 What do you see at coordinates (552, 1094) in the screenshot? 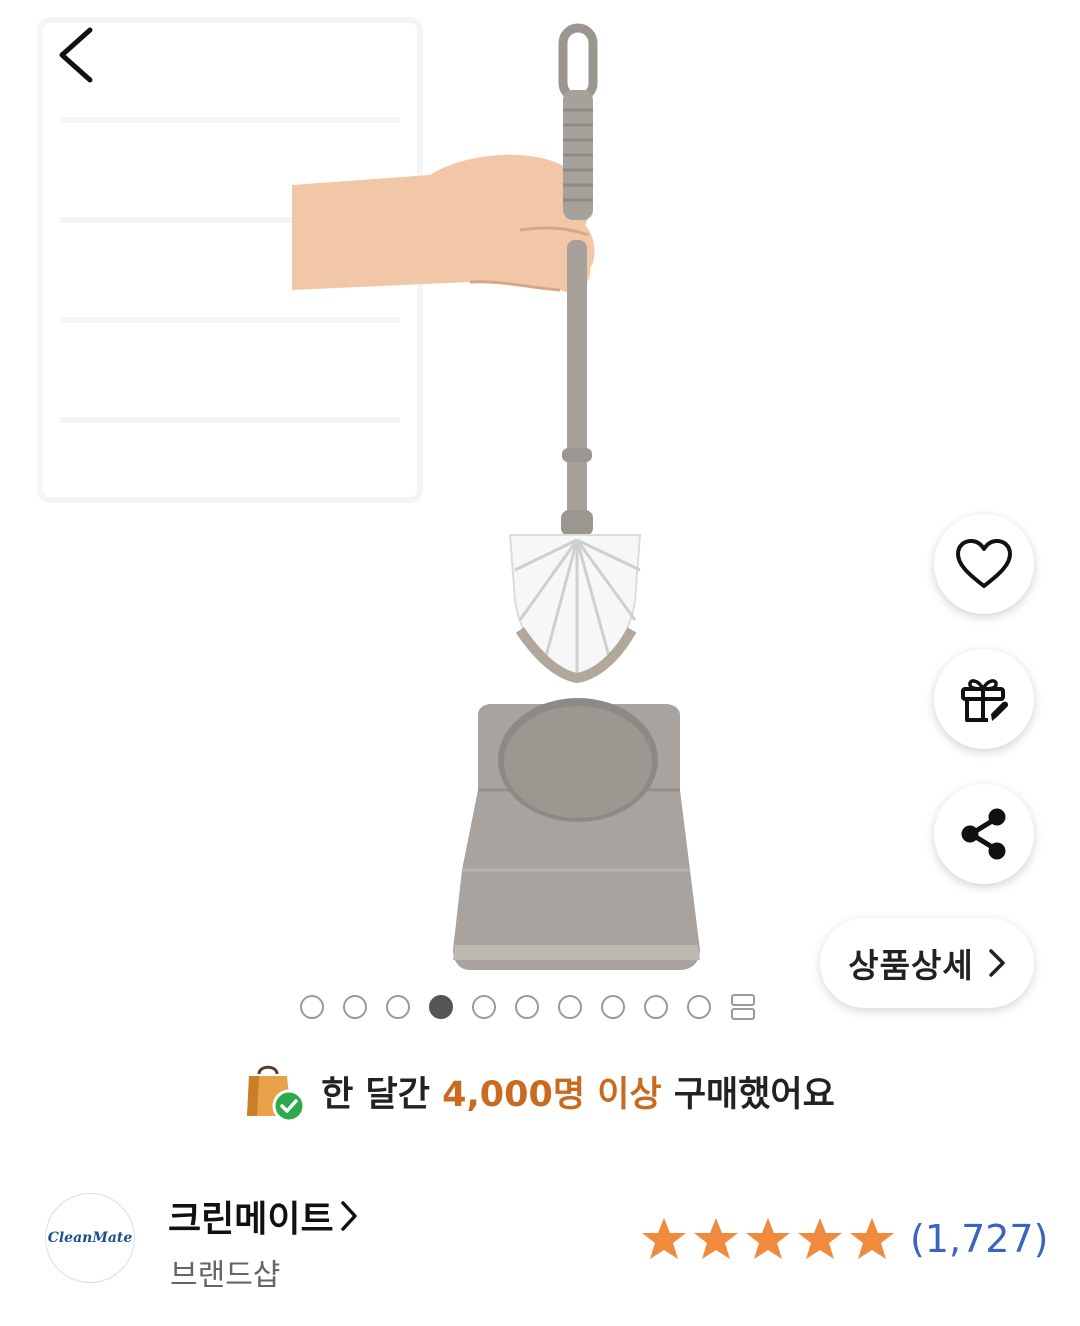
I see `purchase-highlight: 4,000명 이상` at bounding box center [552, 1094].